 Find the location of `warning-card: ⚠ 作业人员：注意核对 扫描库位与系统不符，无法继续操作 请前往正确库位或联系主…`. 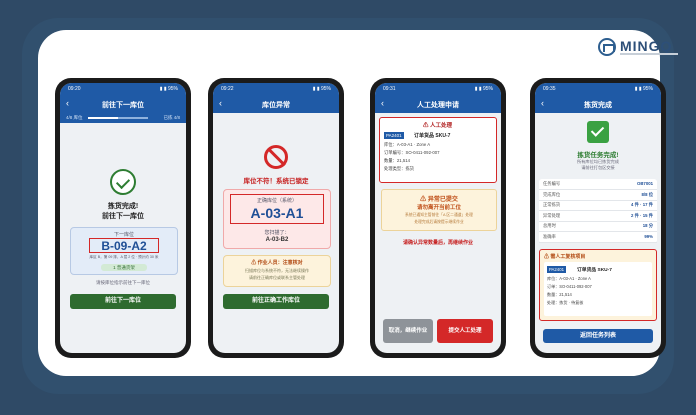

warning-card: ⚠ 作业人员：注意核对 扫描库位与系统不符，无法继续操作 请前往正确库位或联系主… is located at coordinates (277, 271).